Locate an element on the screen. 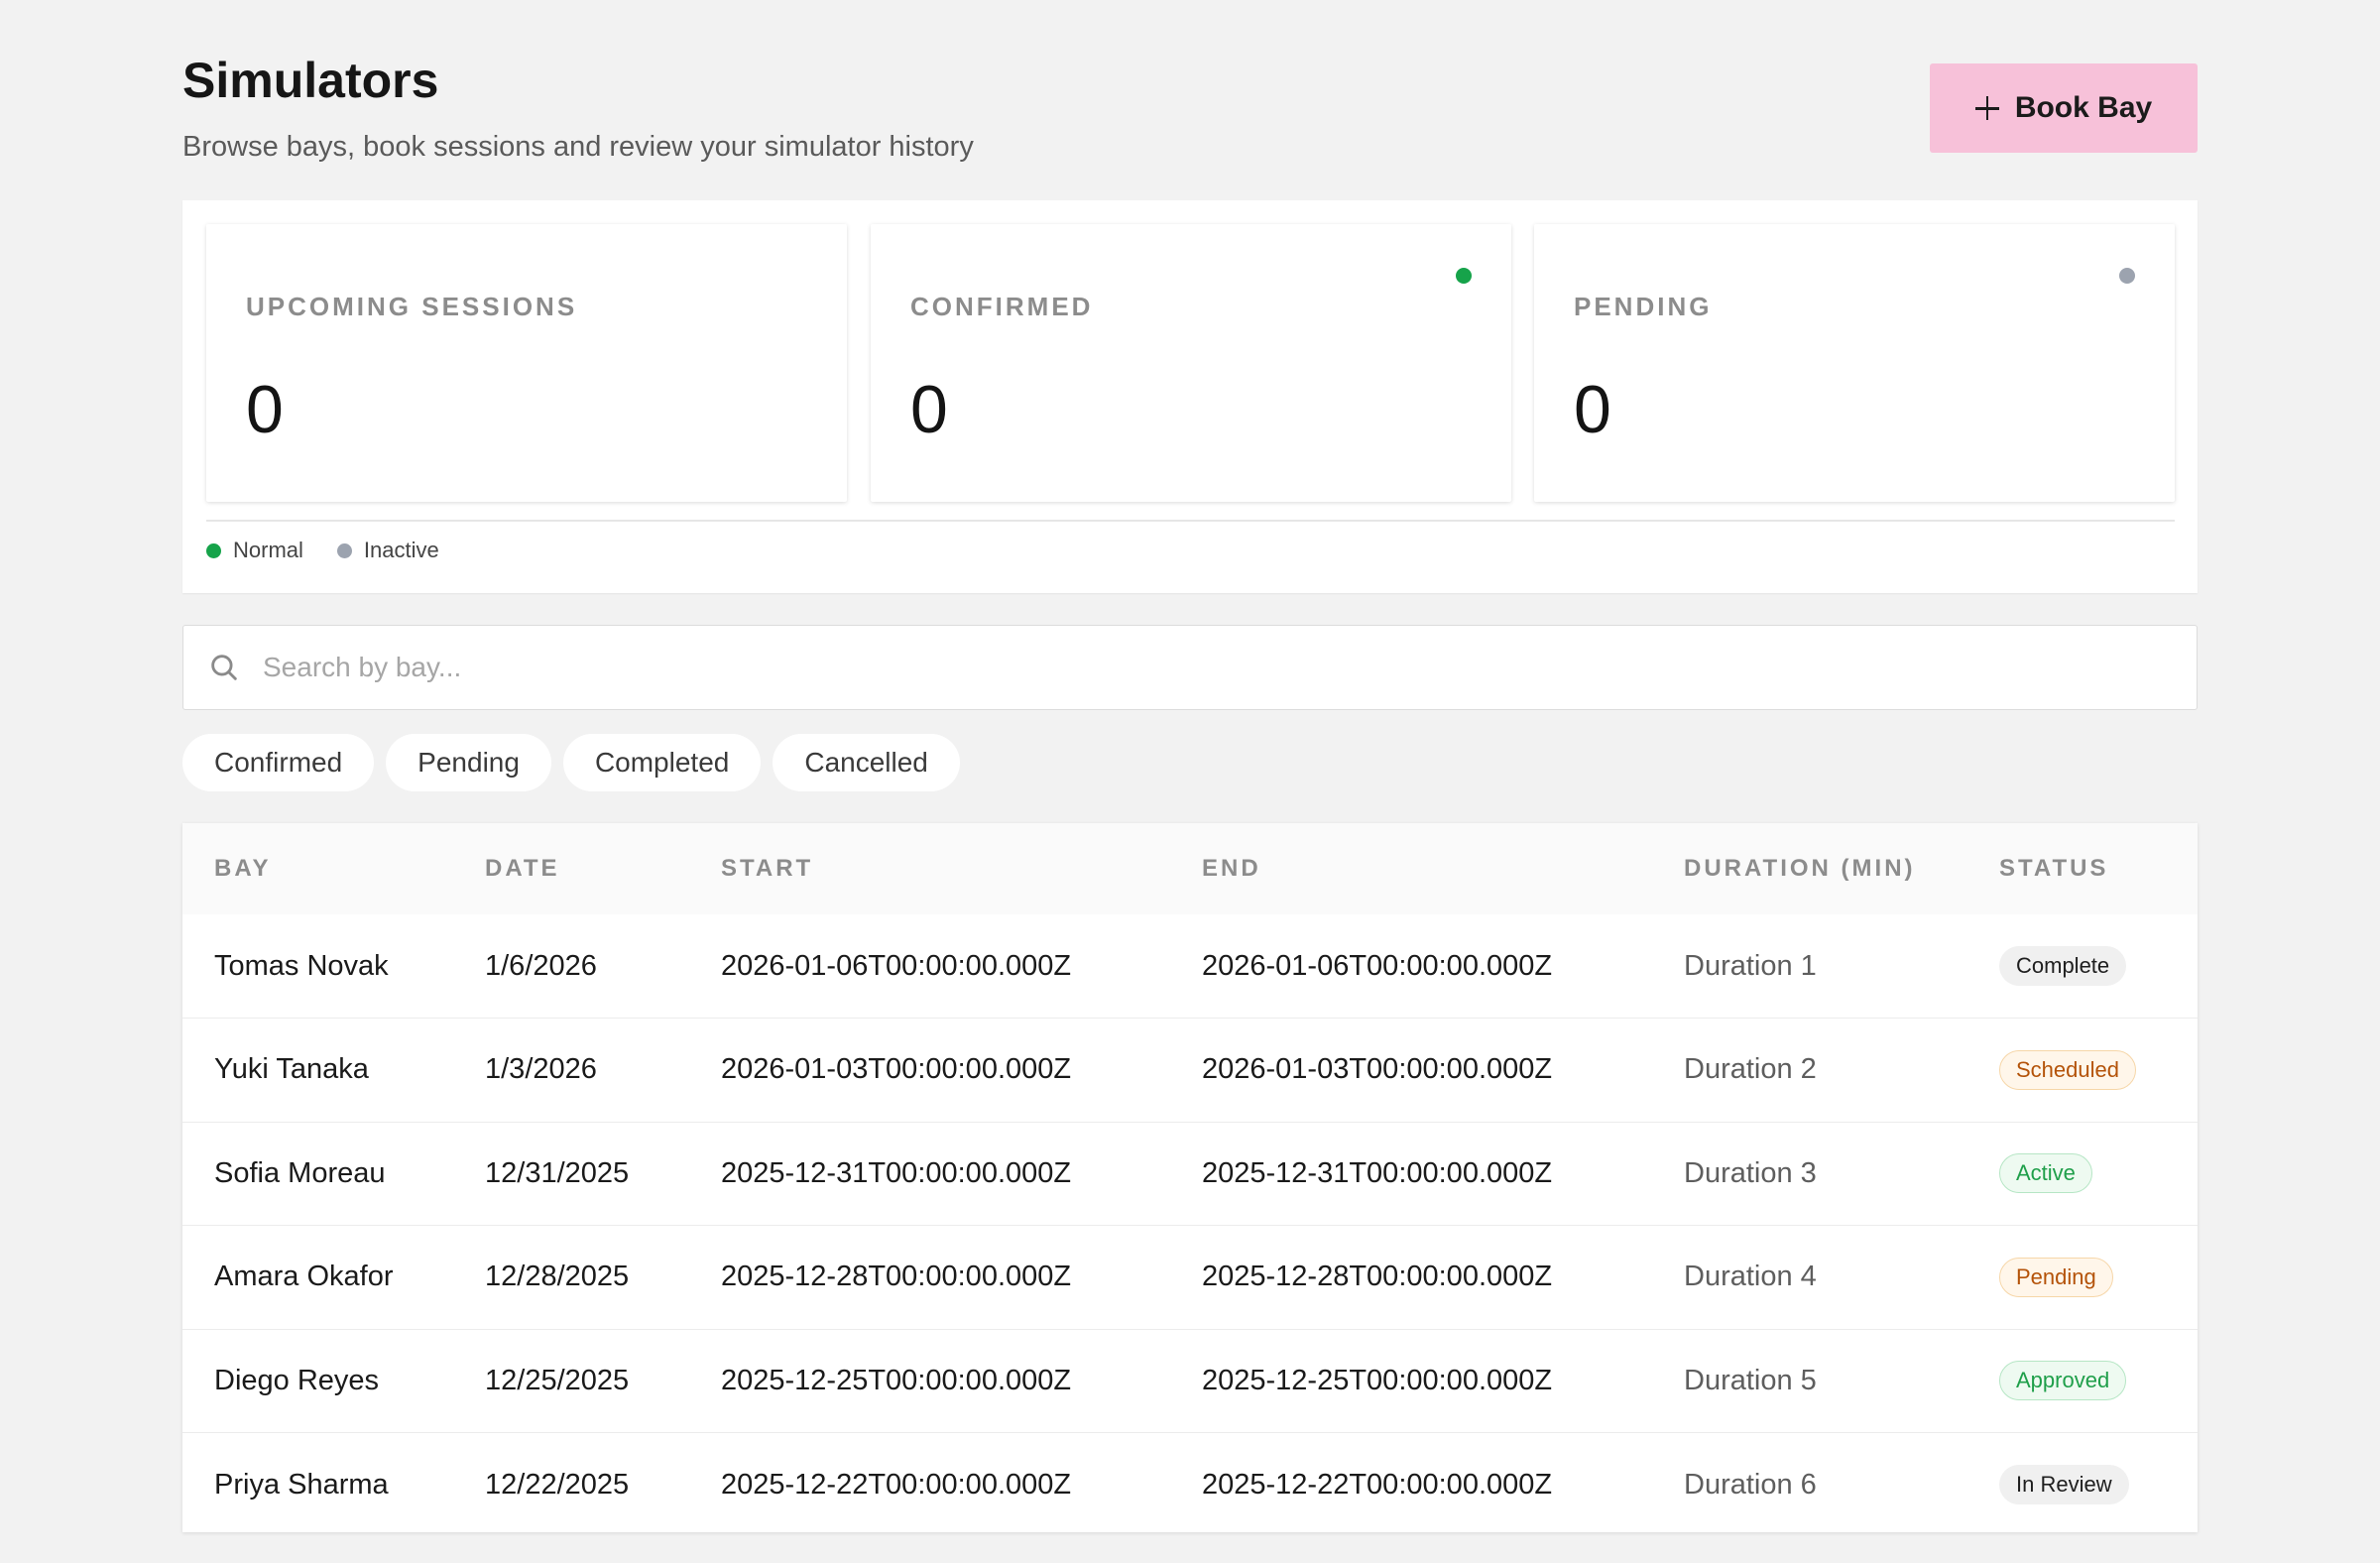 The height and width of the screenshot is (1563, 2380). cell-start: 2025-12-25T00:00:00.000Z is located at coordinates (896, 1380).